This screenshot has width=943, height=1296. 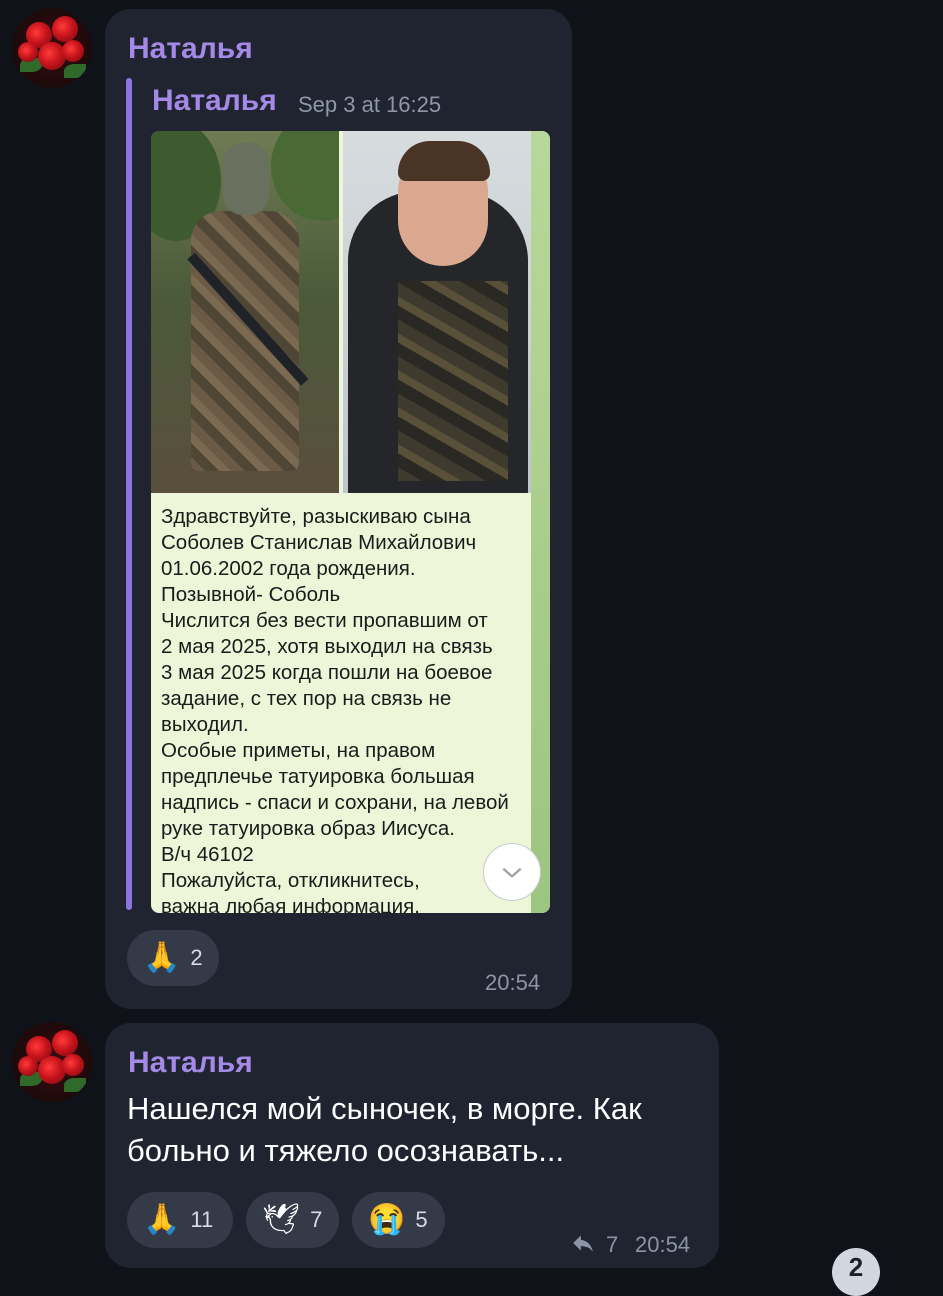 I want to click on reaction-pray: 🙏 11, so click(x=180, y=1220).